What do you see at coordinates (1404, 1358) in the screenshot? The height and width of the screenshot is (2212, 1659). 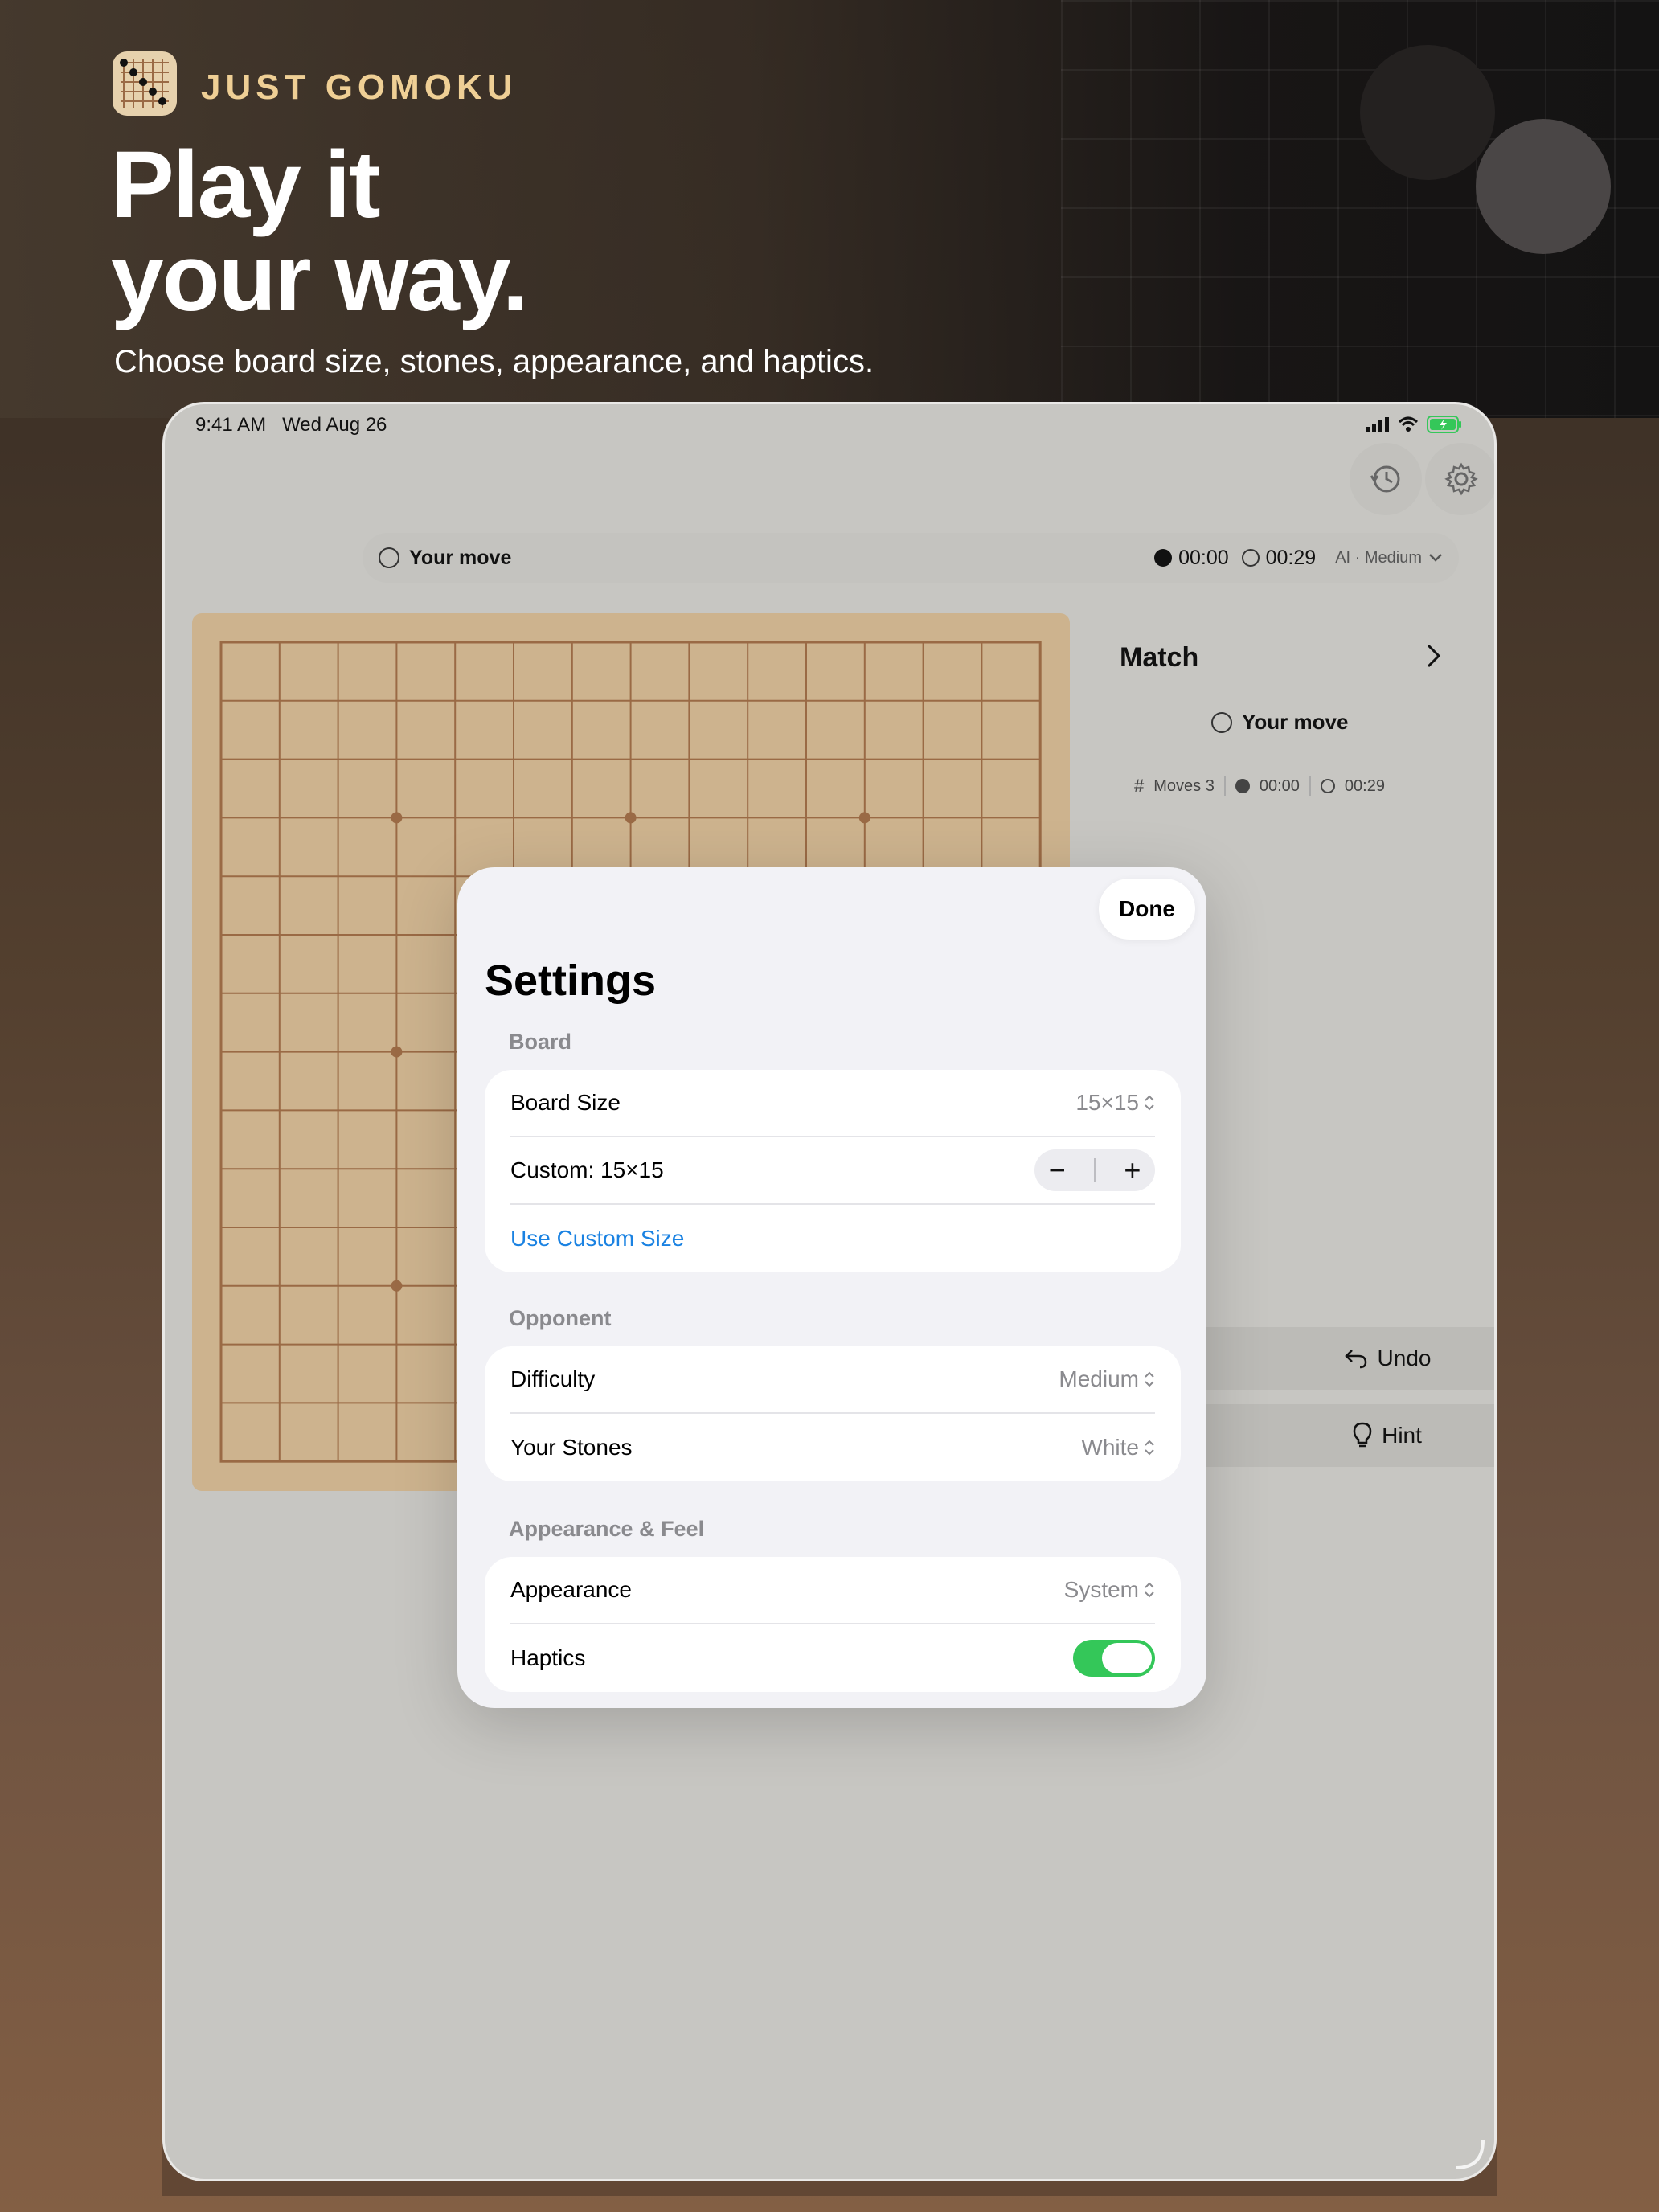 I see `undo-label: Undo` at bounding box center [1404, 1358].